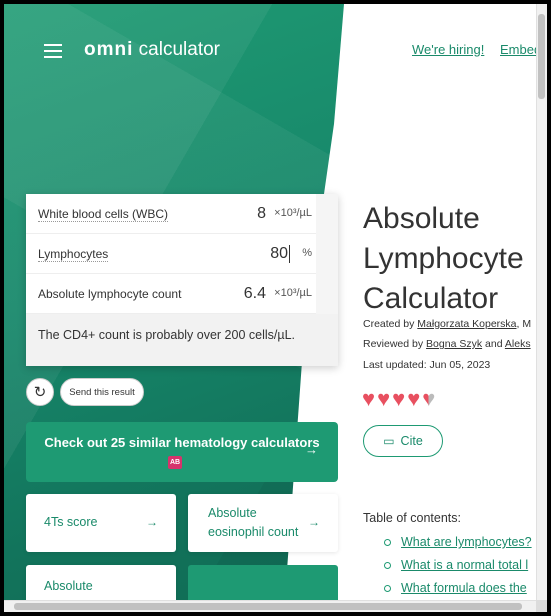  Describe the element at coordinates (68, 586) in the screenshot. I see `tile-label: Absolute` at that location.